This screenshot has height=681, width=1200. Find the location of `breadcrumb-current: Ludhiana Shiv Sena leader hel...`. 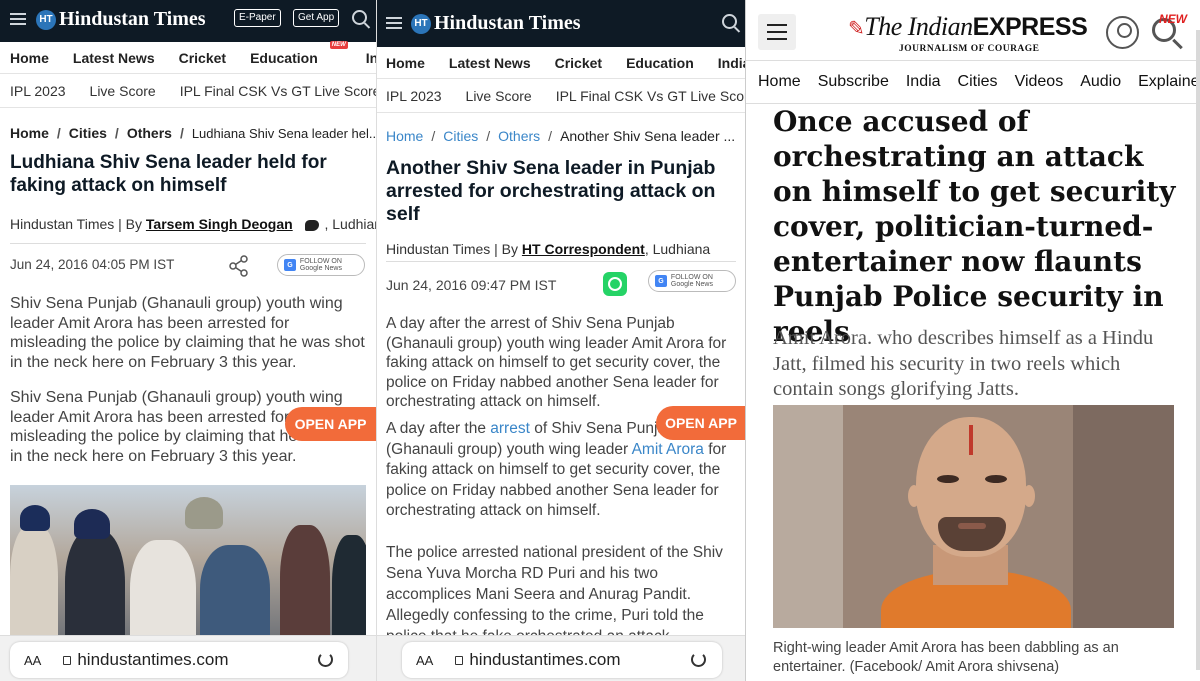

breadcrumb-current: Ludhiana Shiv Sena leader hel... is located at coordinates (283, 133).